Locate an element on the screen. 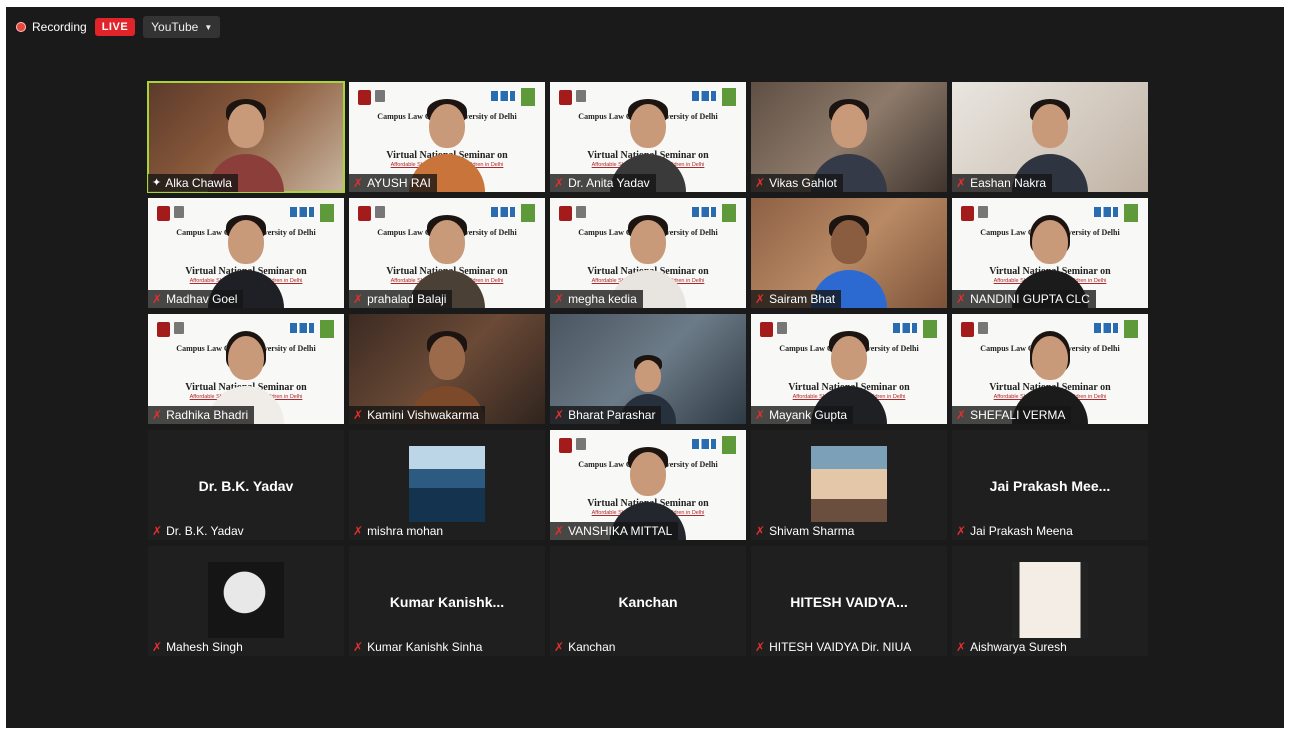  participant-name-tag: ✗ NANDINI GUPTA CLC is located at coordinates (1024, 299).